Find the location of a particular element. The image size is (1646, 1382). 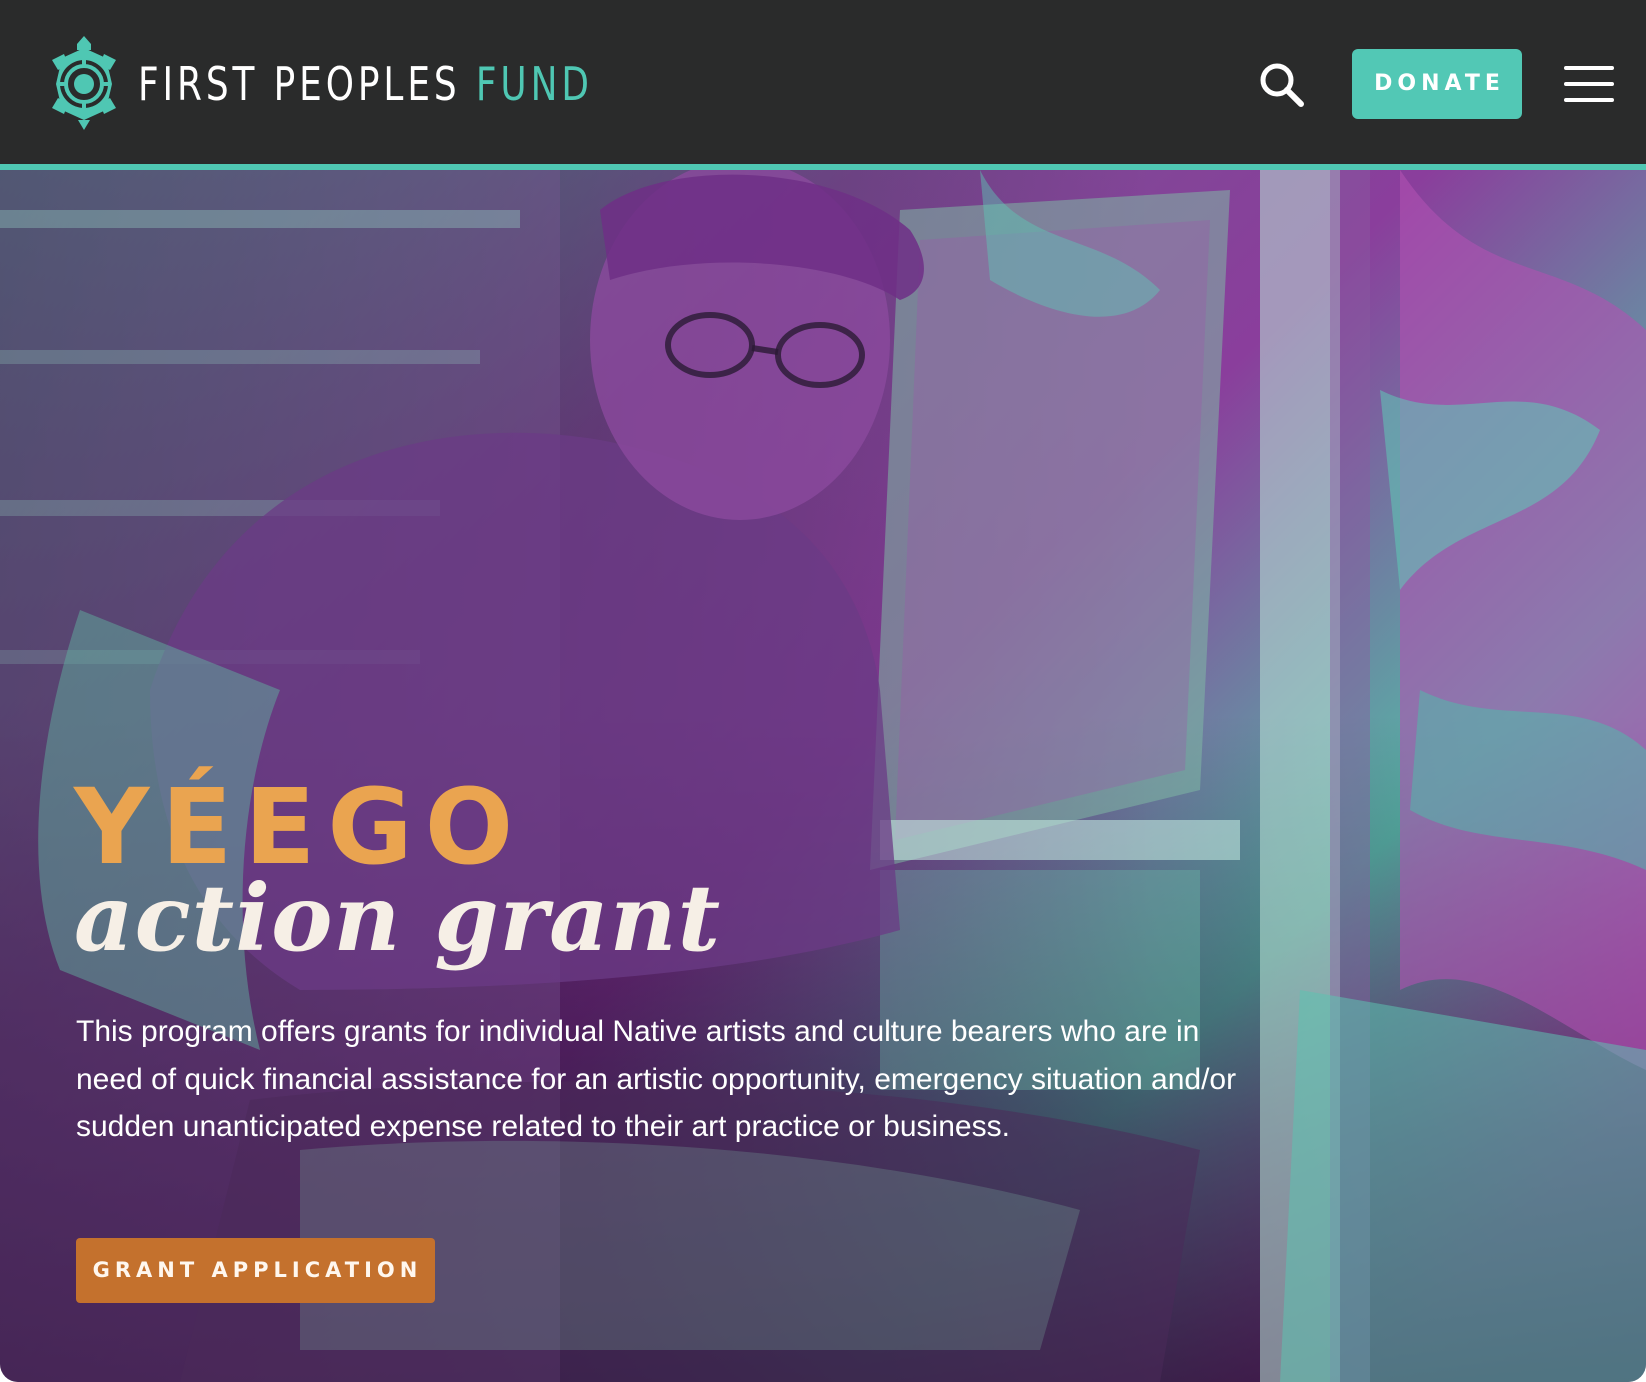

donate-button: DONATE is located at coordinates (1437, 84).